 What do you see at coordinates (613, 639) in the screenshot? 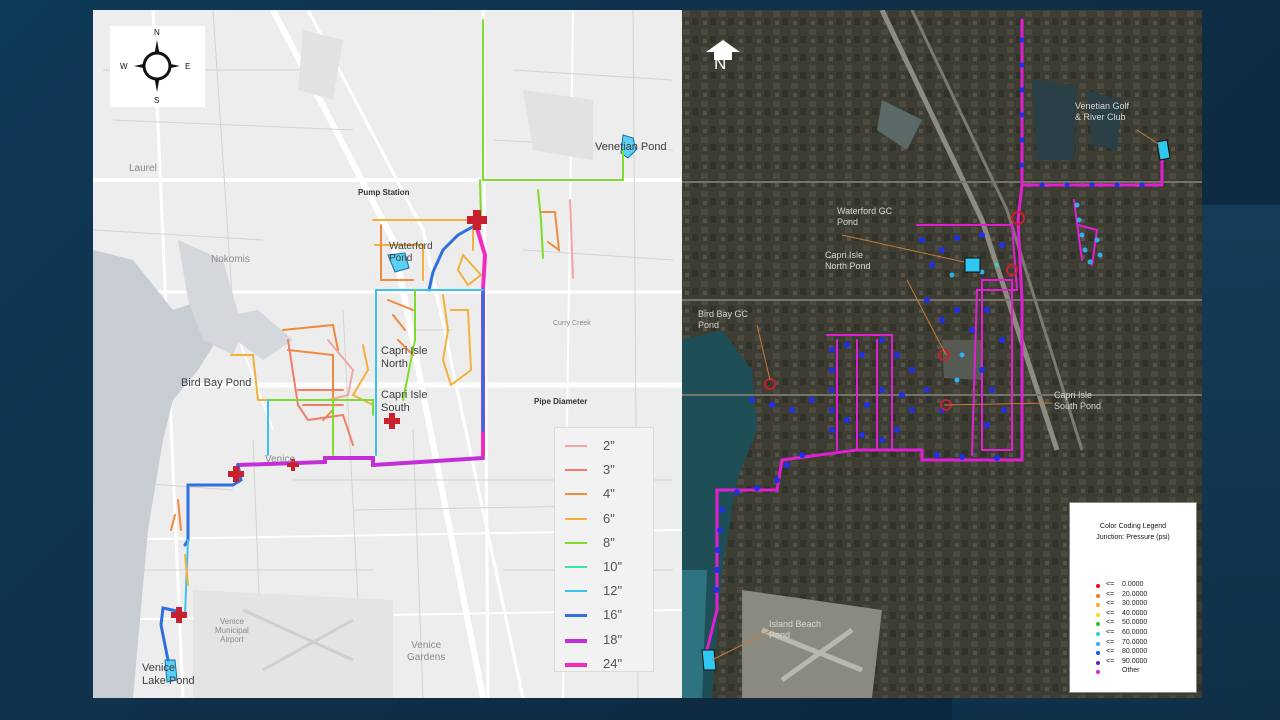
I see `pipe-legend-label: 18"` at bounding box center [613, 639].